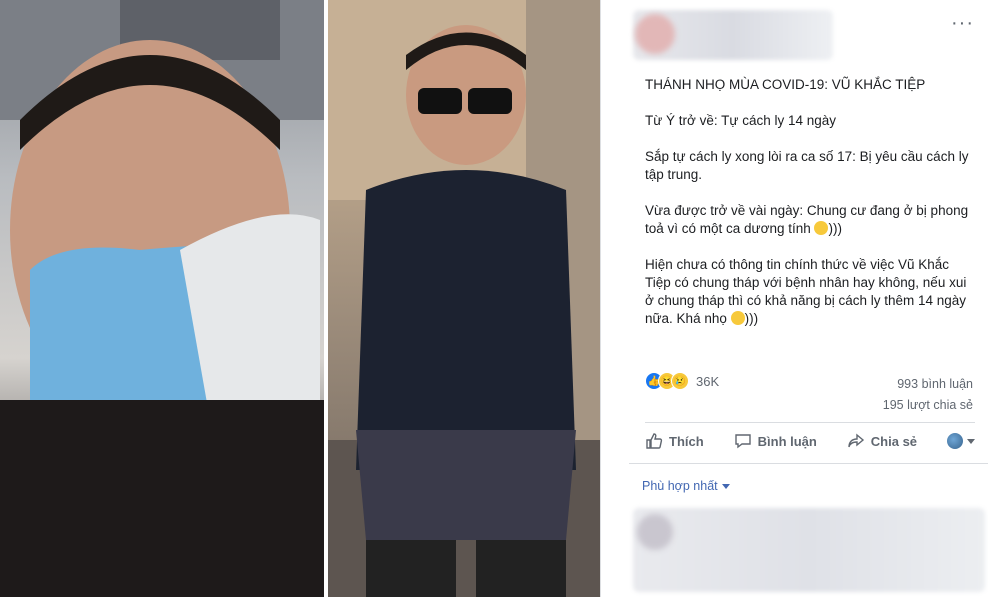 The image size is (988, 597). I want to click on post-line-4-tail: ))), so click(751, 318).